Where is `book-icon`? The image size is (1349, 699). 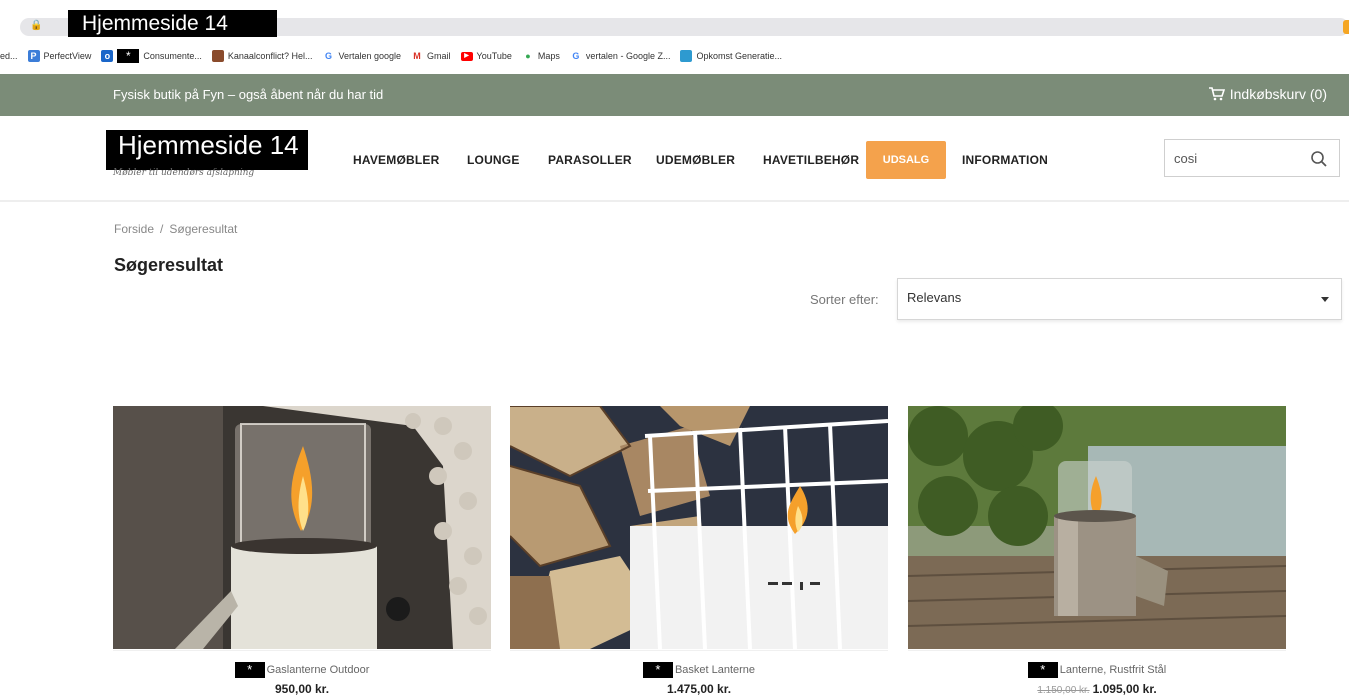 book-icon is located at coordinates (217, 56).